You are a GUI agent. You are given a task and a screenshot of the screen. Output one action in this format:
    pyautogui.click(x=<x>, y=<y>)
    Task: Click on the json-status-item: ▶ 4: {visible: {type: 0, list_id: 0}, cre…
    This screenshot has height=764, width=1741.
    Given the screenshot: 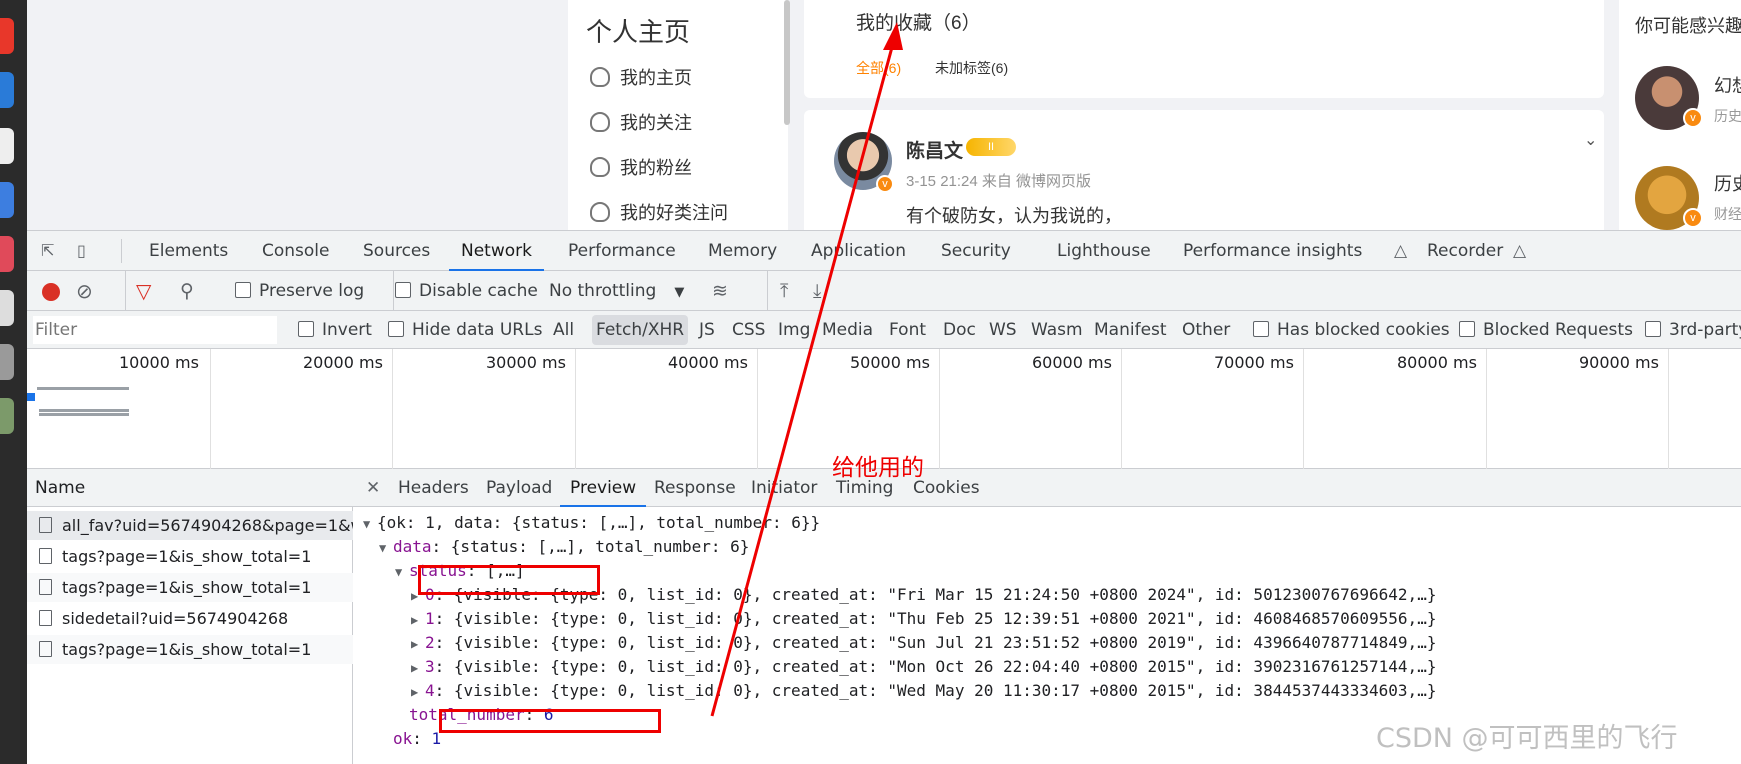 What is the action you would take?
    pyautogui.click(x=923, y=691)
    